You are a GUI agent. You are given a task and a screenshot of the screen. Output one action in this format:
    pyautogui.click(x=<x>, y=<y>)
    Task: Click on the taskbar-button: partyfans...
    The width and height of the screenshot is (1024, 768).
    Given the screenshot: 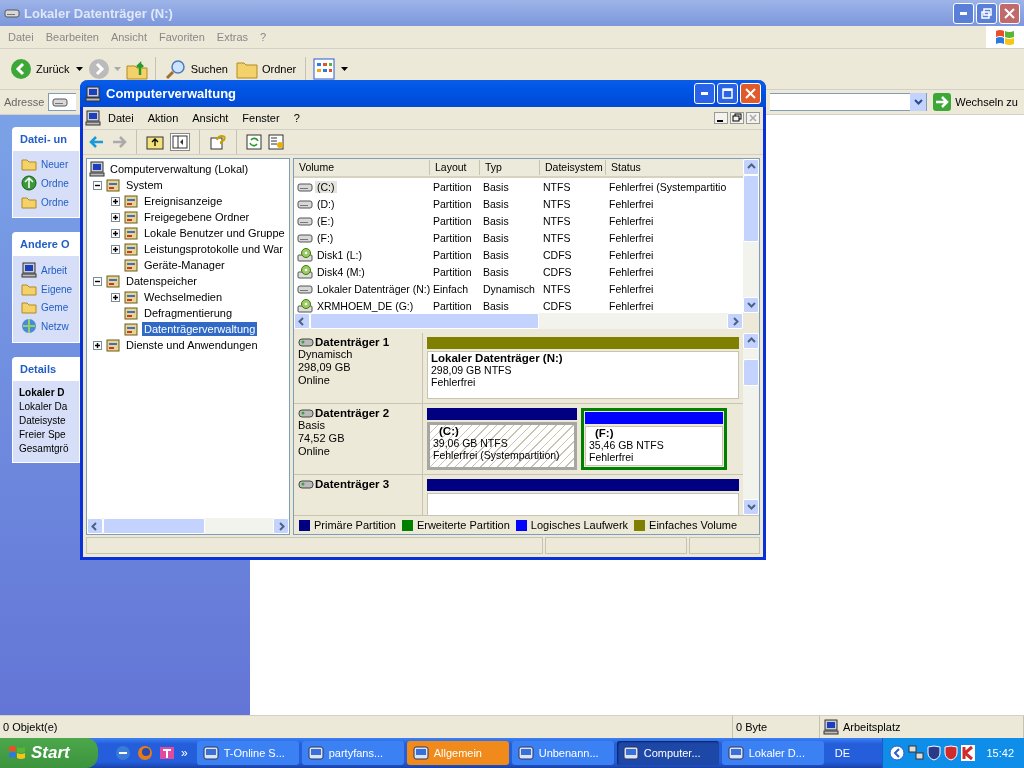 What is the action you would take?
    pyautogui.click(x=352, y=753)
    